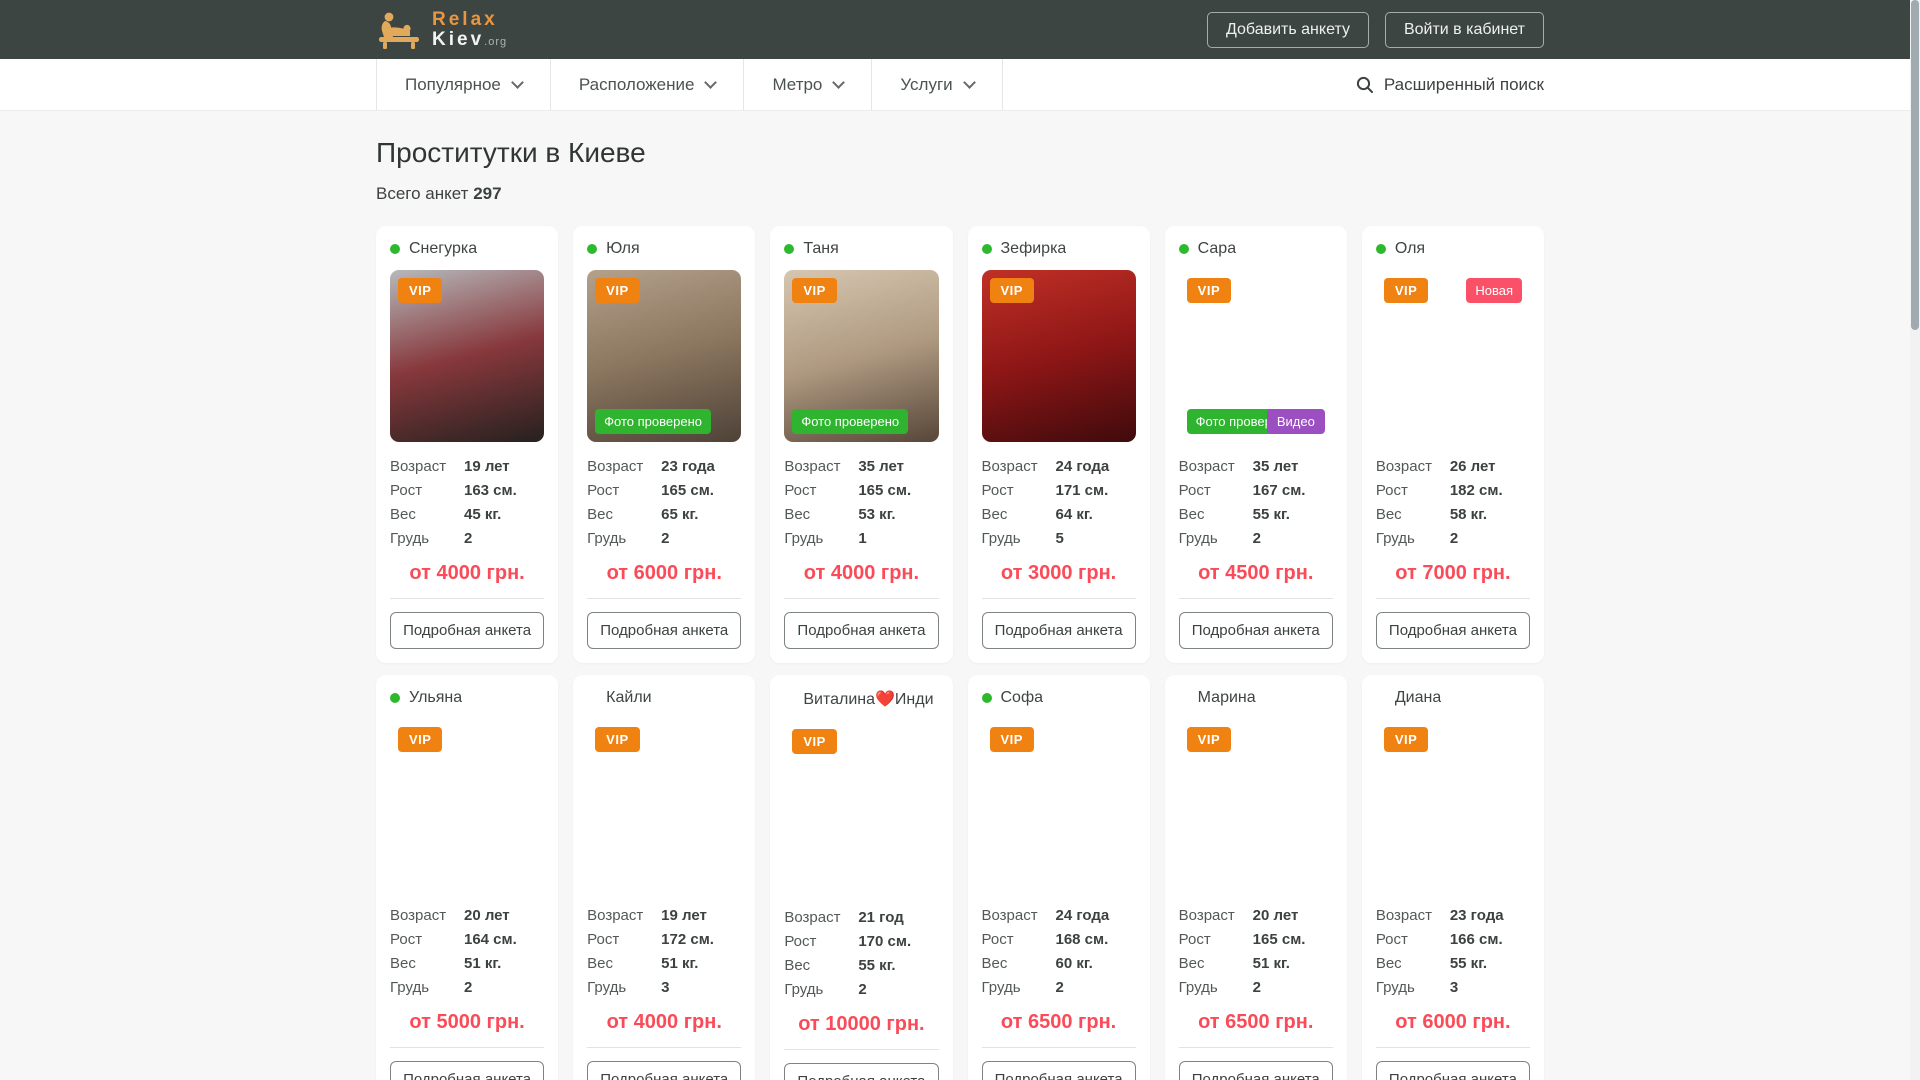 This screenshot has width=1920, height=1080. I want to click on stat-row-height: Рост 168 см., so click(1059, 939).